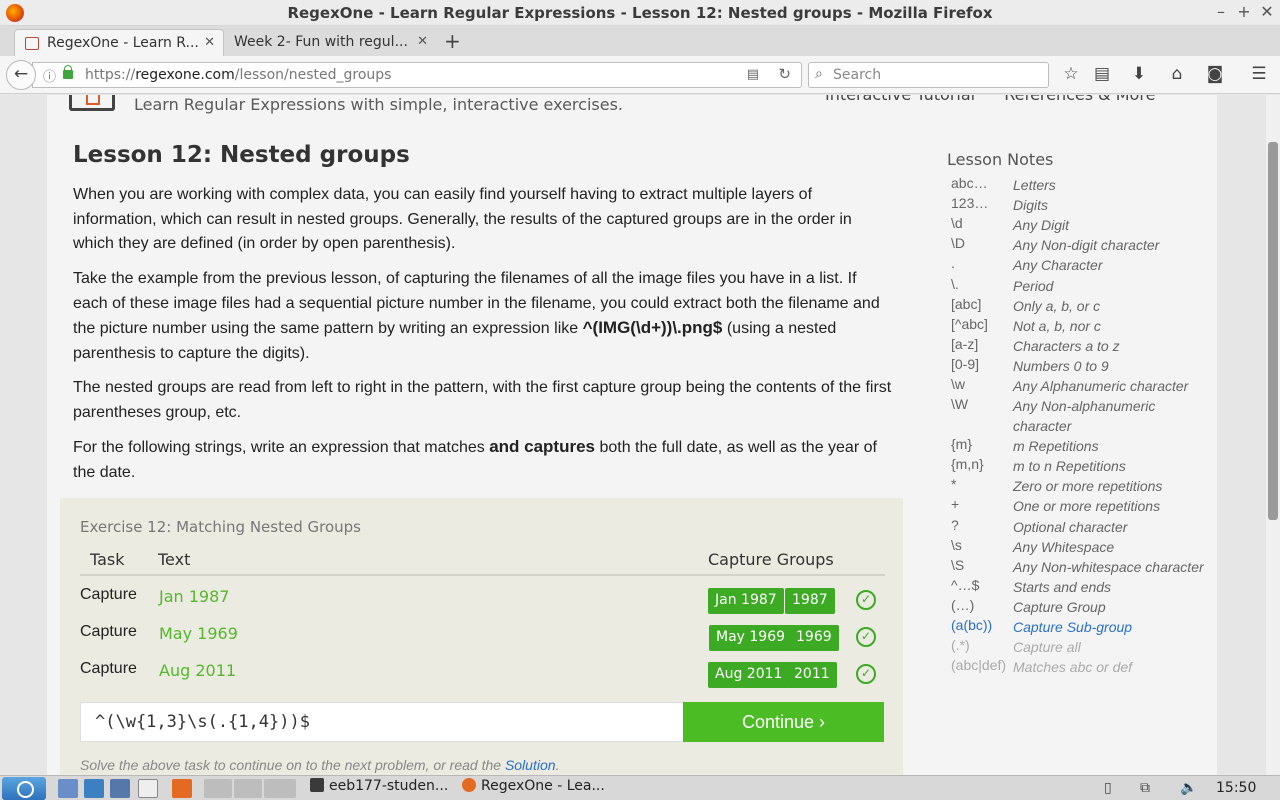 Image resolution: width=1280 pixels, height=800 pixels. Describe the element at coordinates (1221, 11) in the screenshot. I see `minimize-button: –` at that location.